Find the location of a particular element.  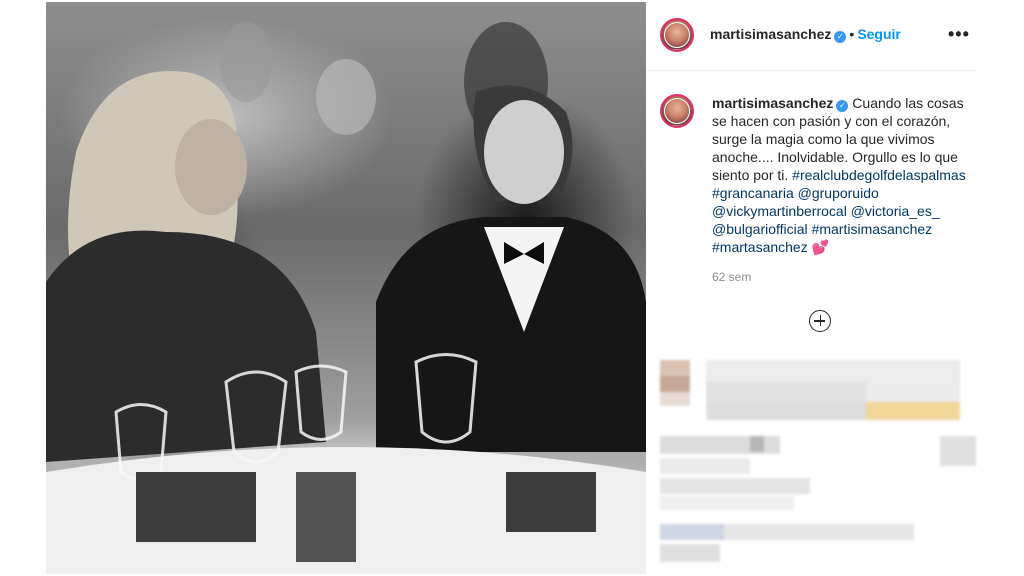

caption-username: martisimasanchez is located at coordinates (772, 103).